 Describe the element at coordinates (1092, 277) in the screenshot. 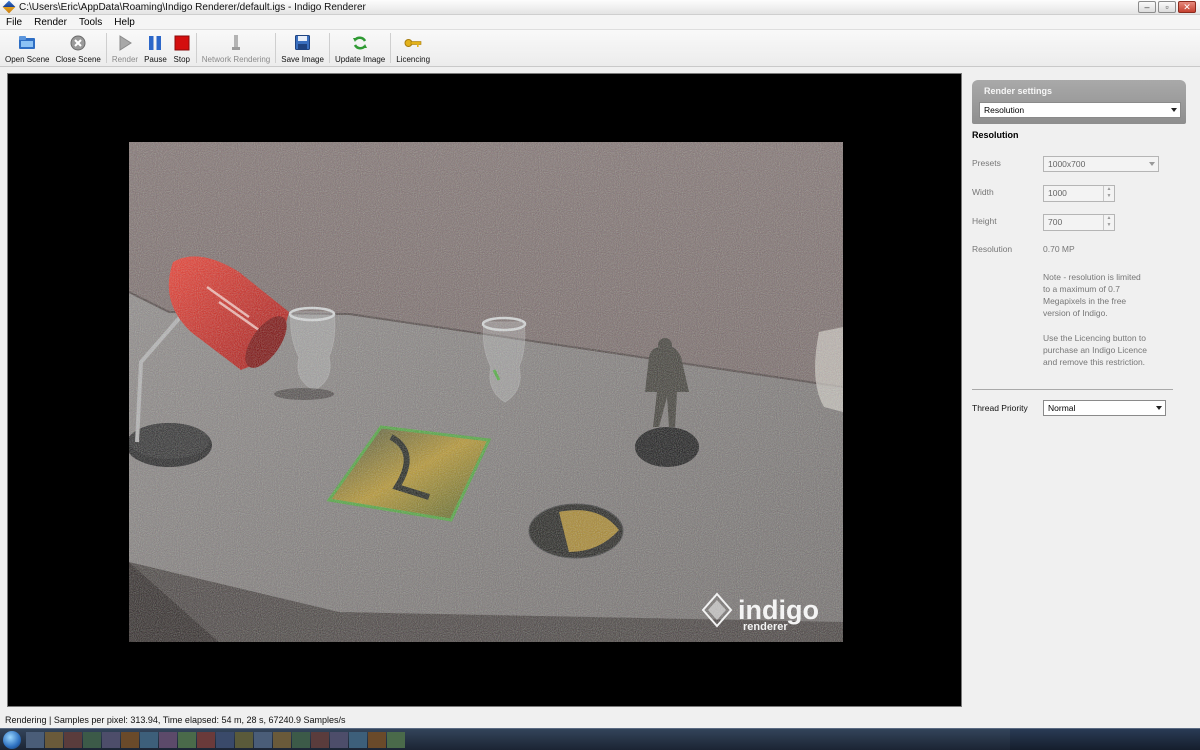

I see `note-line: Note - resolution is limited` at that location.